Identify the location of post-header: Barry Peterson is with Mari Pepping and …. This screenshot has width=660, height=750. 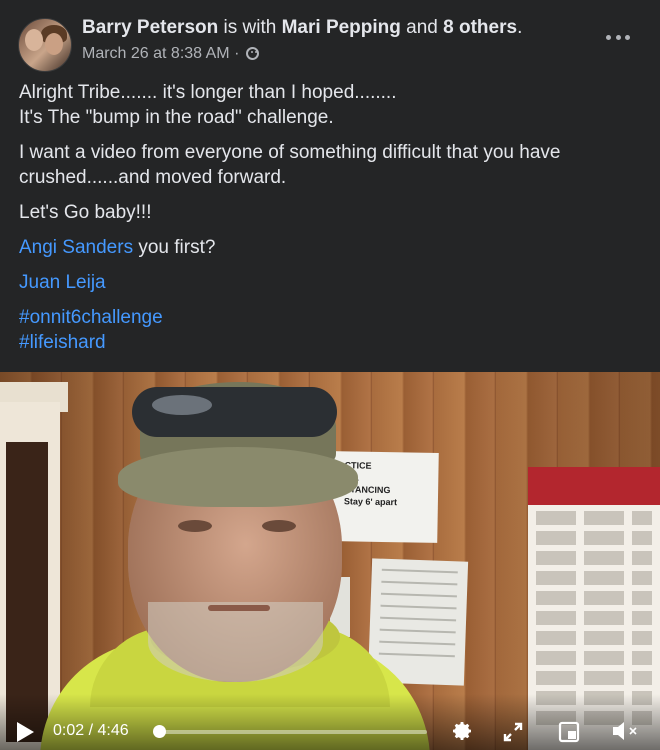
(339, 43).